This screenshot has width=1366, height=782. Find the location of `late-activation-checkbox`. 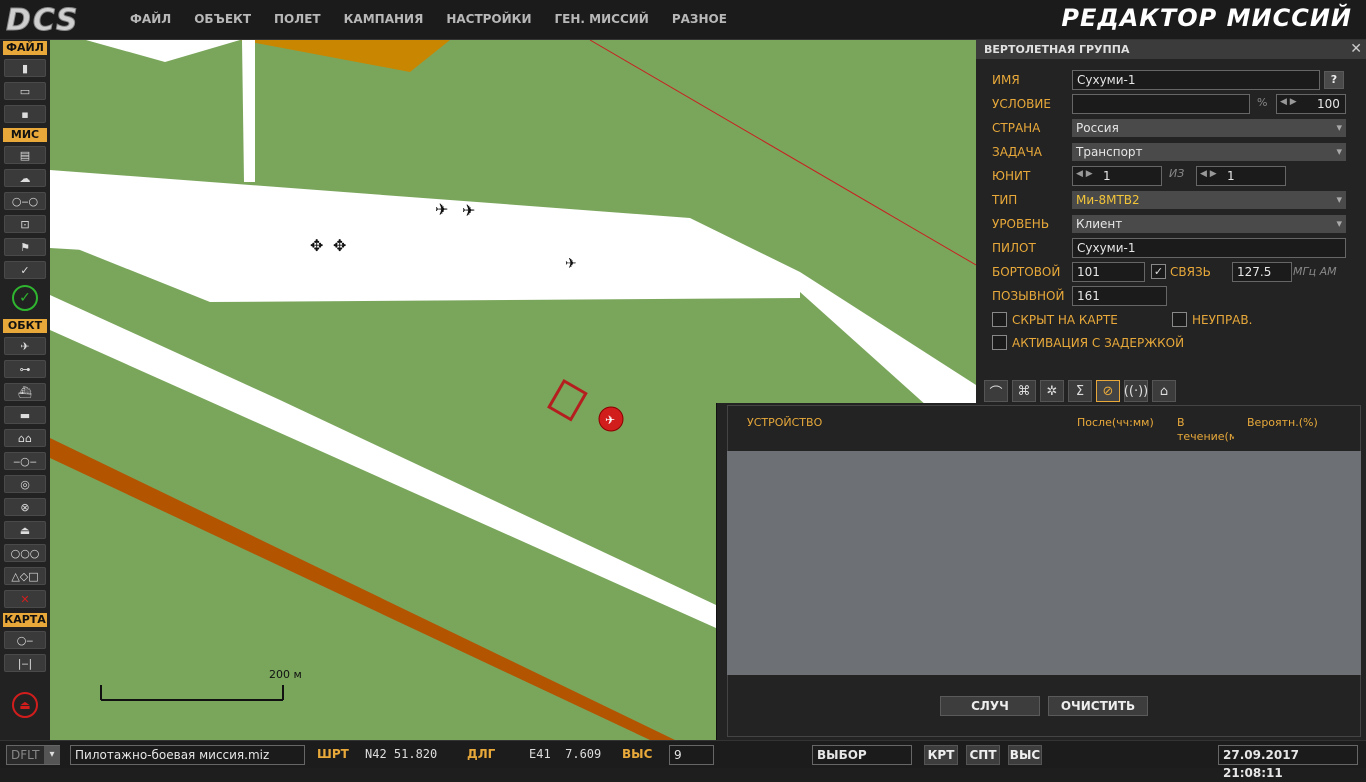

late-activation-checkbox is located at coordinates (999, 342).